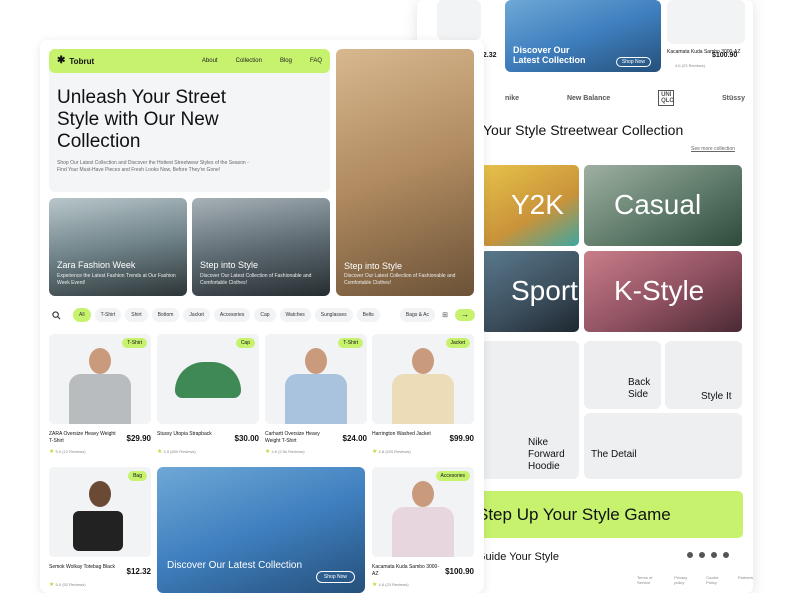  What do you see at coordinates (703, 375) in the screenshot?
I see `style-it-tile: Style It` at bounding box center [703, 375].